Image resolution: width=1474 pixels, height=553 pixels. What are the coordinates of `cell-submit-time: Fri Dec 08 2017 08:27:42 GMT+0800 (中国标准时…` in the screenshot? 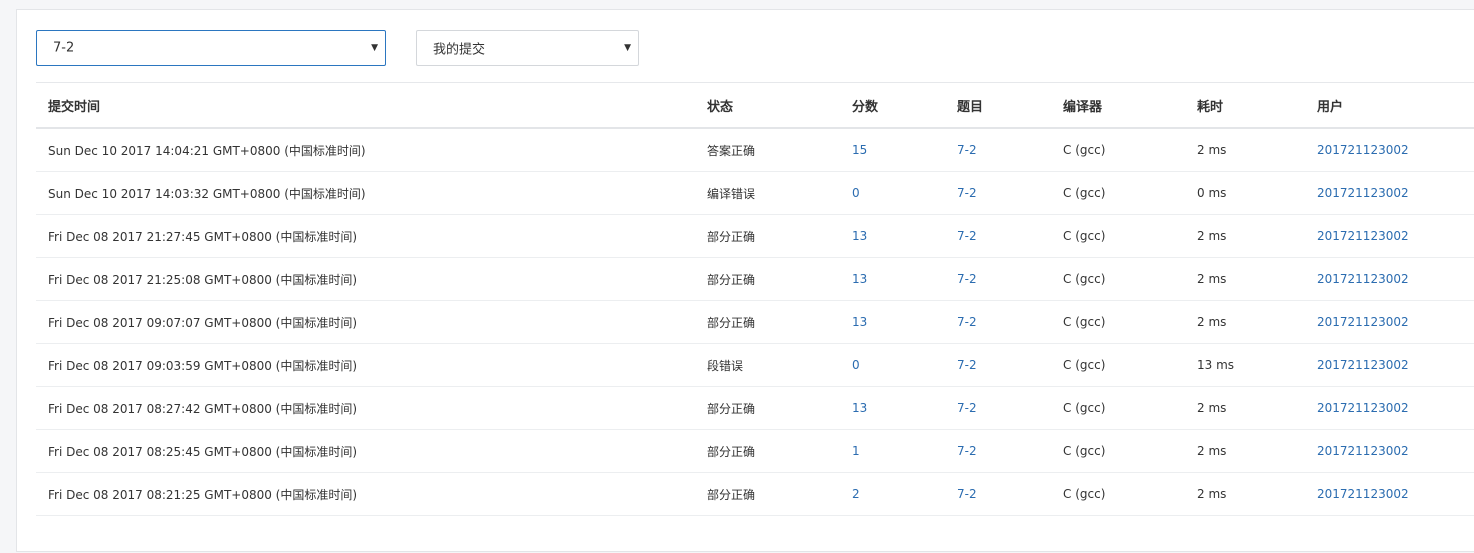 It's located at (365, 408).